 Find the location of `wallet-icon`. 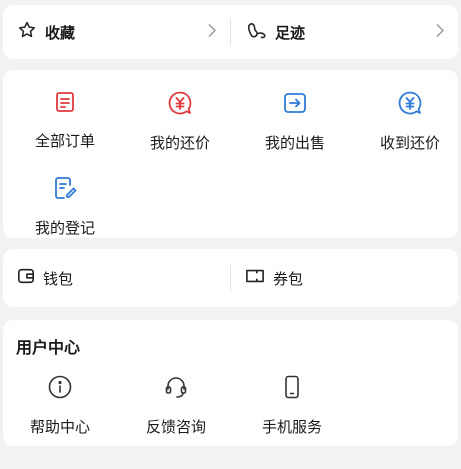

wallet-icon is located at coordinates (26, 278).